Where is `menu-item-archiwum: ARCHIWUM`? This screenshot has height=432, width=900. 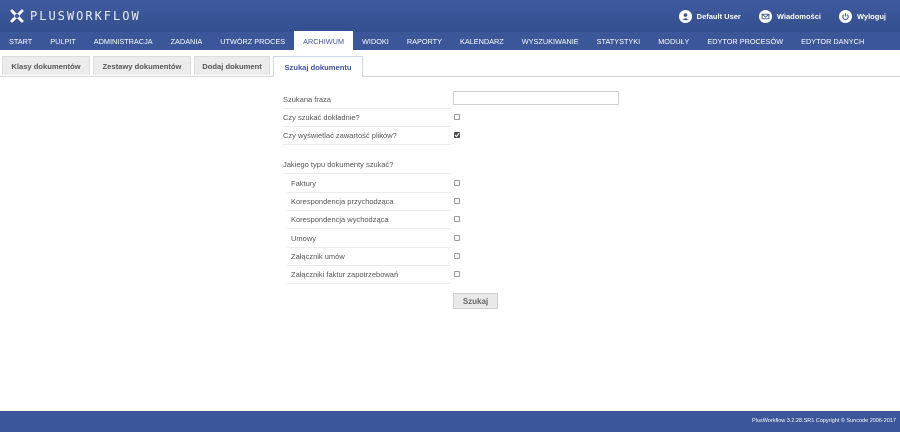
menu-item-archiwum: ARCHIWUM is located at coordinates (324, 41).